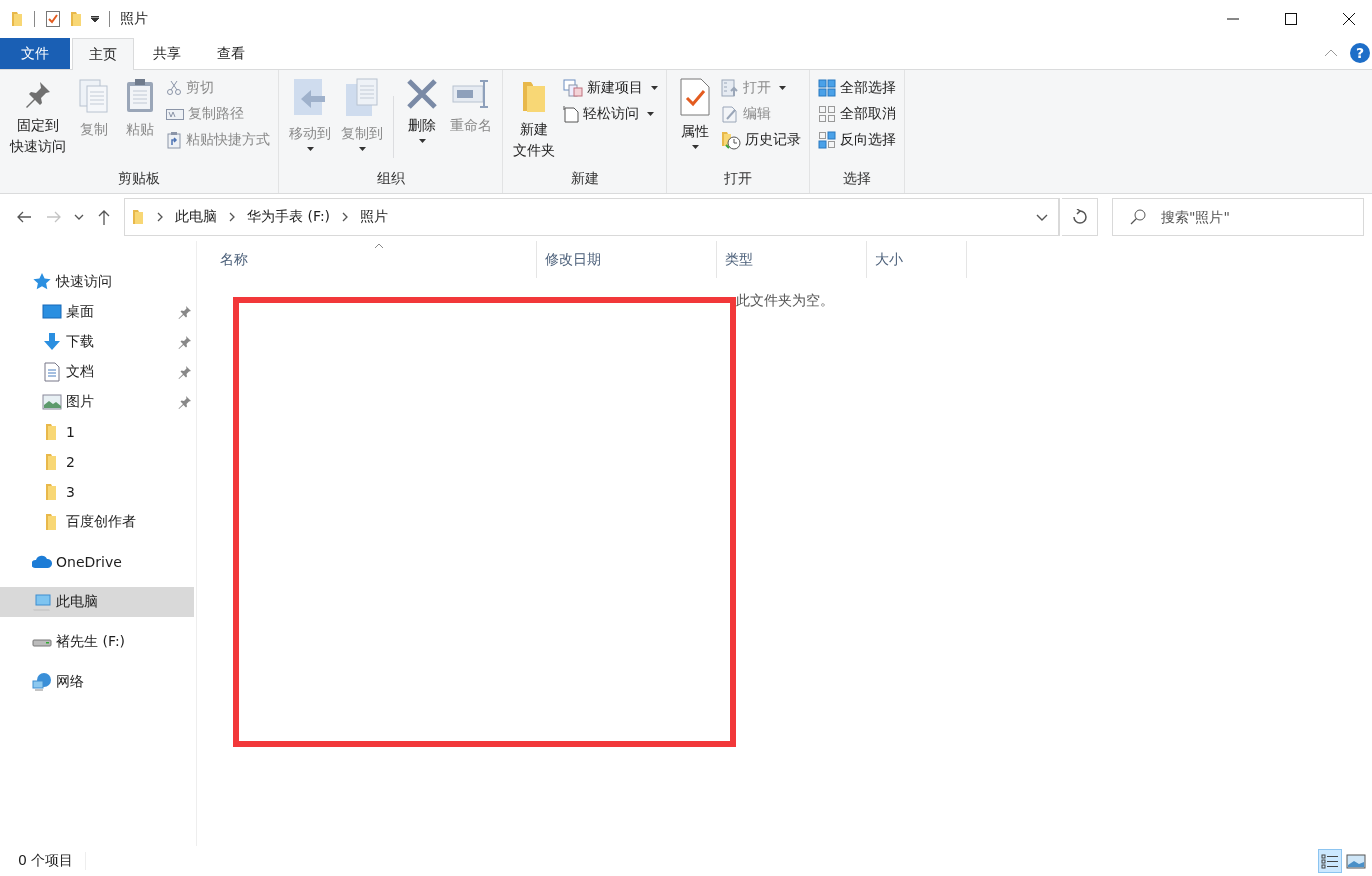 This screenshot has width=1372, height=876. What do you see at coordinates (1331, 53) in the screenshot?
I see `caret-up-icon` at bounding box center [1331, 53].